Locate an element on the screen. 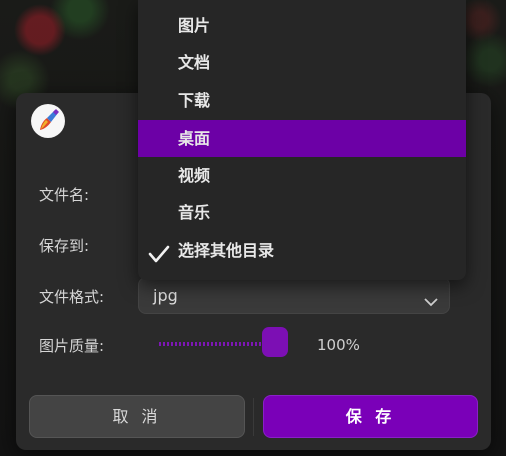 Image resolution: width=506 pixels, height=456 pixels. menu-item-pictures: 图片 is located at coordinates (302, 25).